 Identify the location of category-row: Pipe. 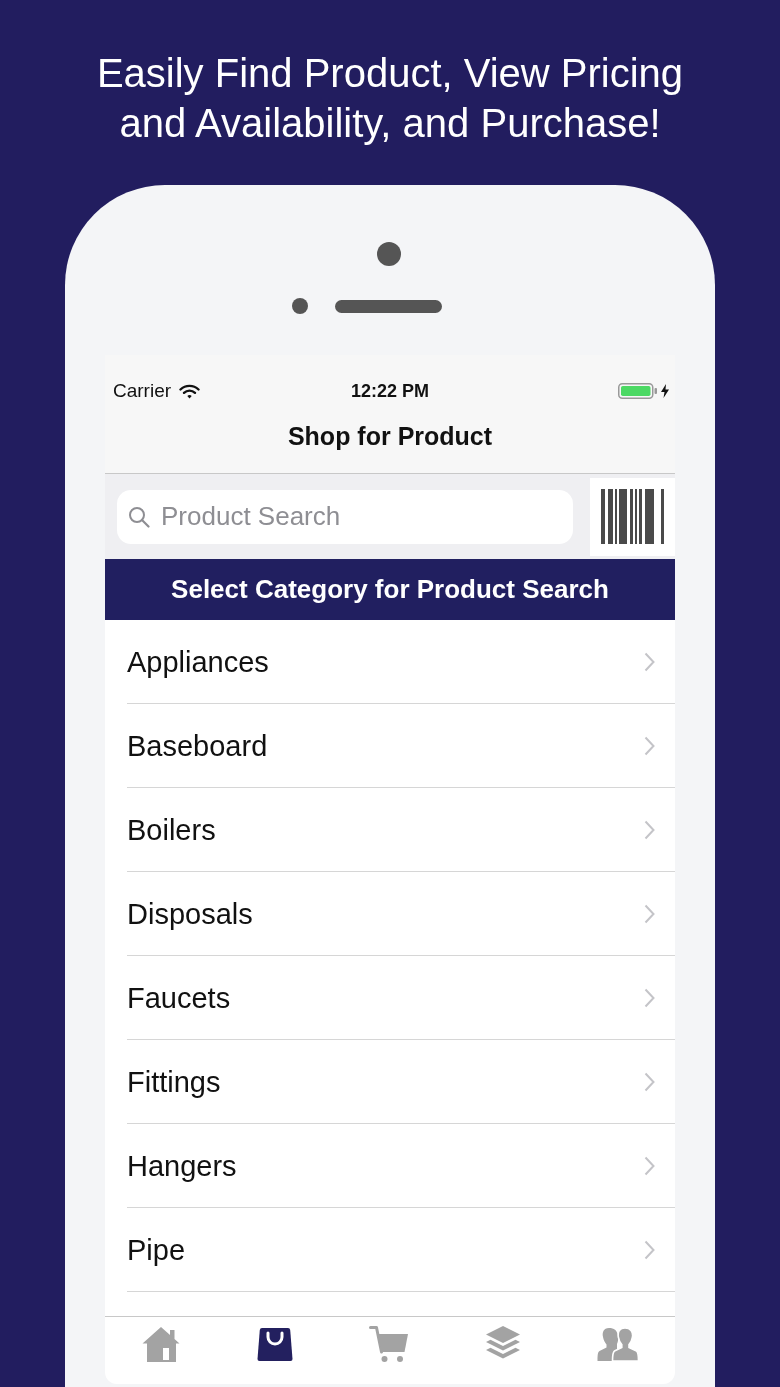
(390, 1250).